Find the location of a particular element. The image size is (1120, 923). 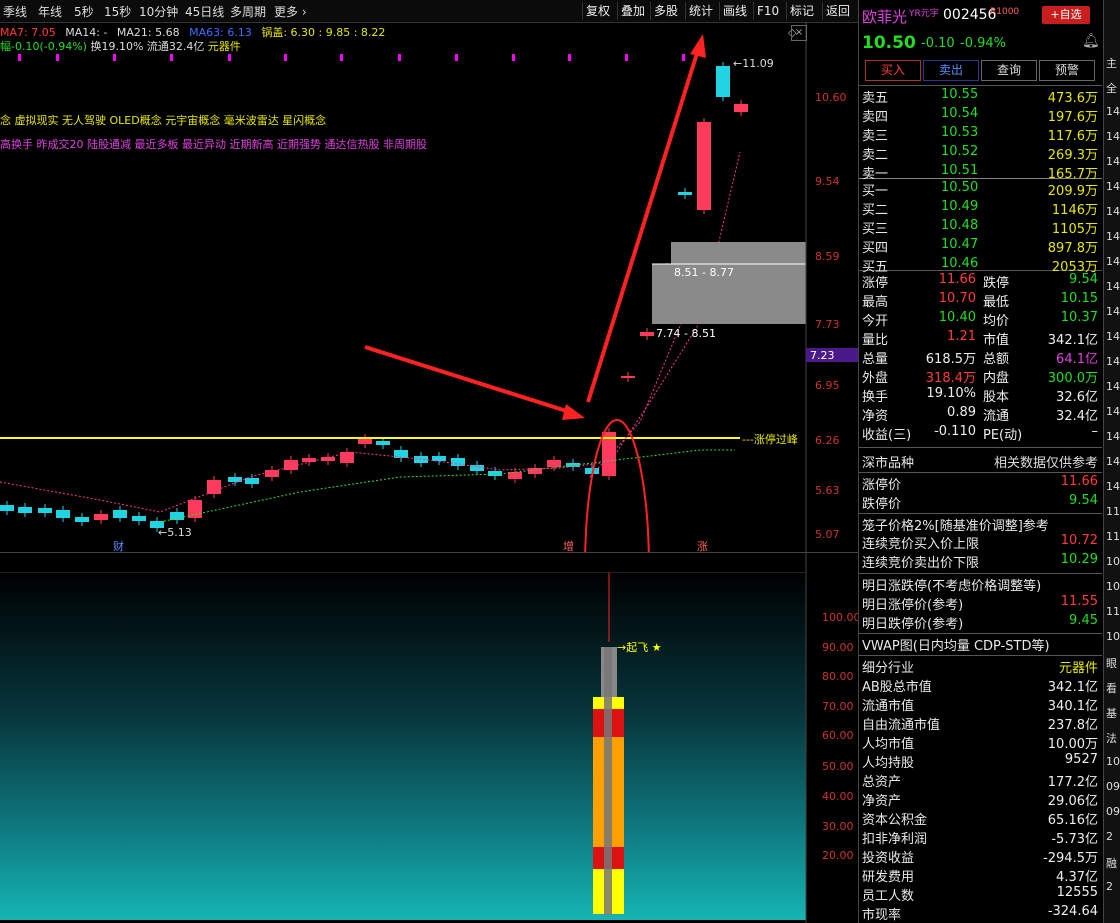

lower-tick: 80.00 is located at coordinates (838, 676).